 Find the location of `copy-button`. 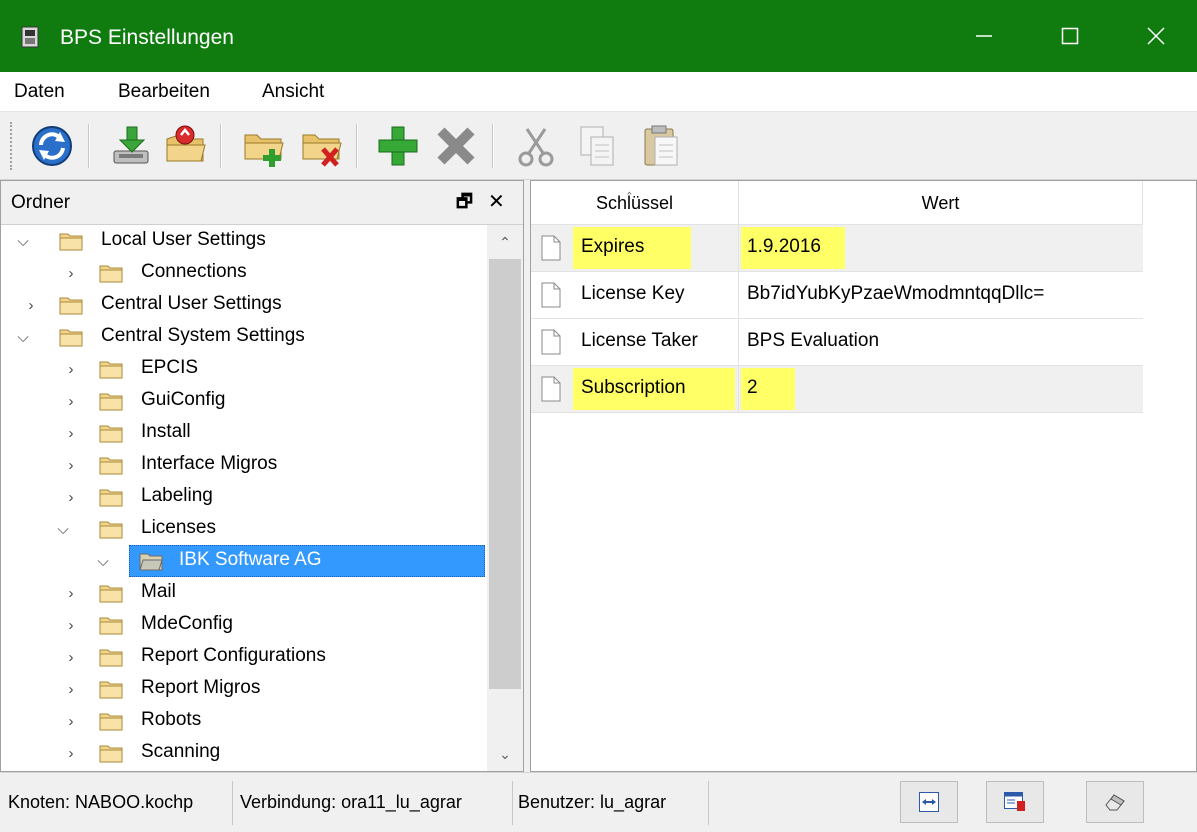

copy-button is located at coordinates (598, 146).